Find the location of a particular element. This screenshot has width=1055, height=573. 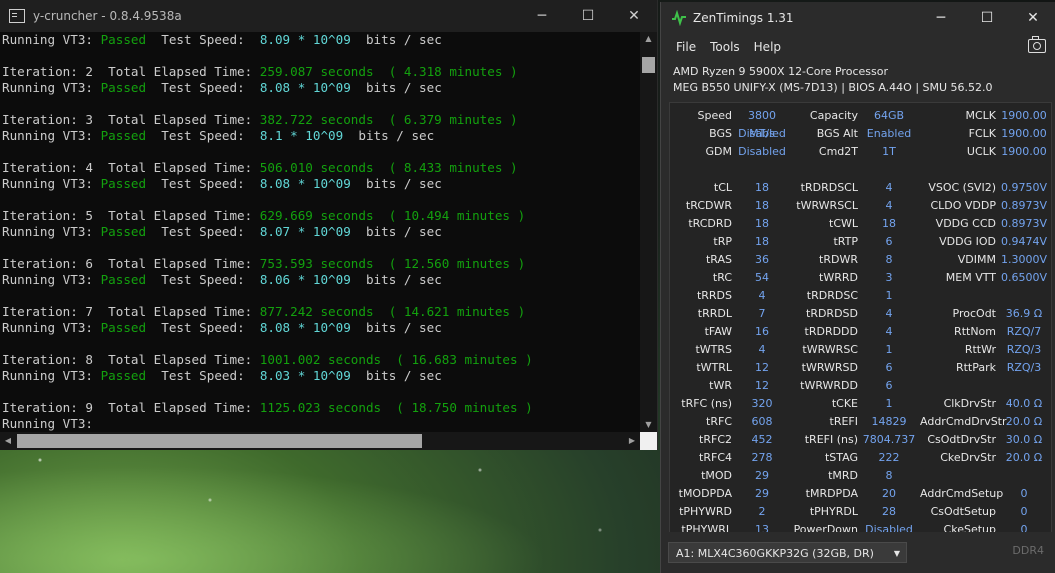

console-text: Passed is located at coordinates (123, 375).